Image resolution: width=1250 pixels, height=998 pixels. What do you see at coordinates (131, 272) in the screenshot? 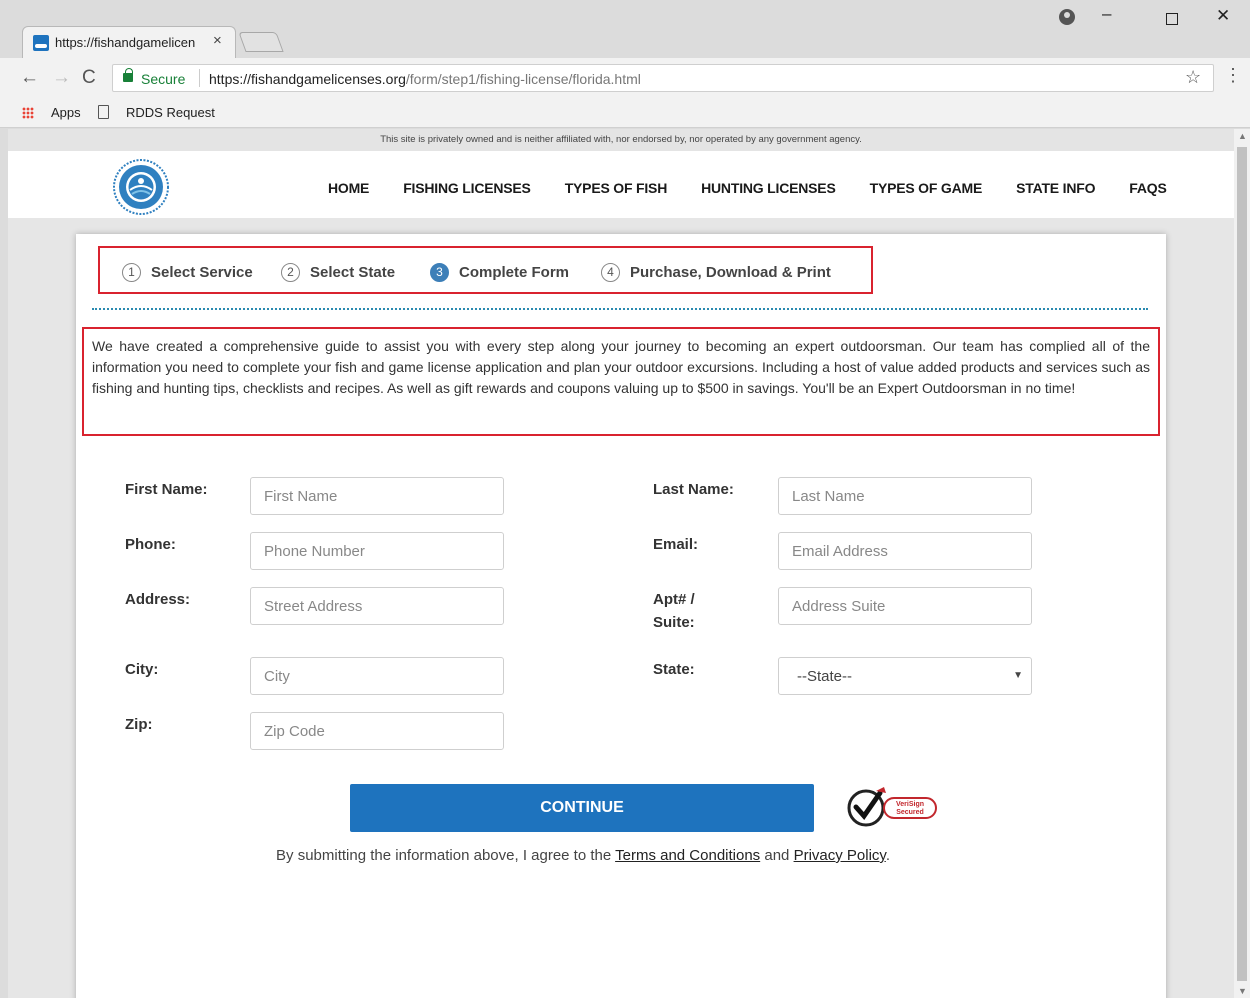
I see `step-number: 1` at bounding box center [131, 272].